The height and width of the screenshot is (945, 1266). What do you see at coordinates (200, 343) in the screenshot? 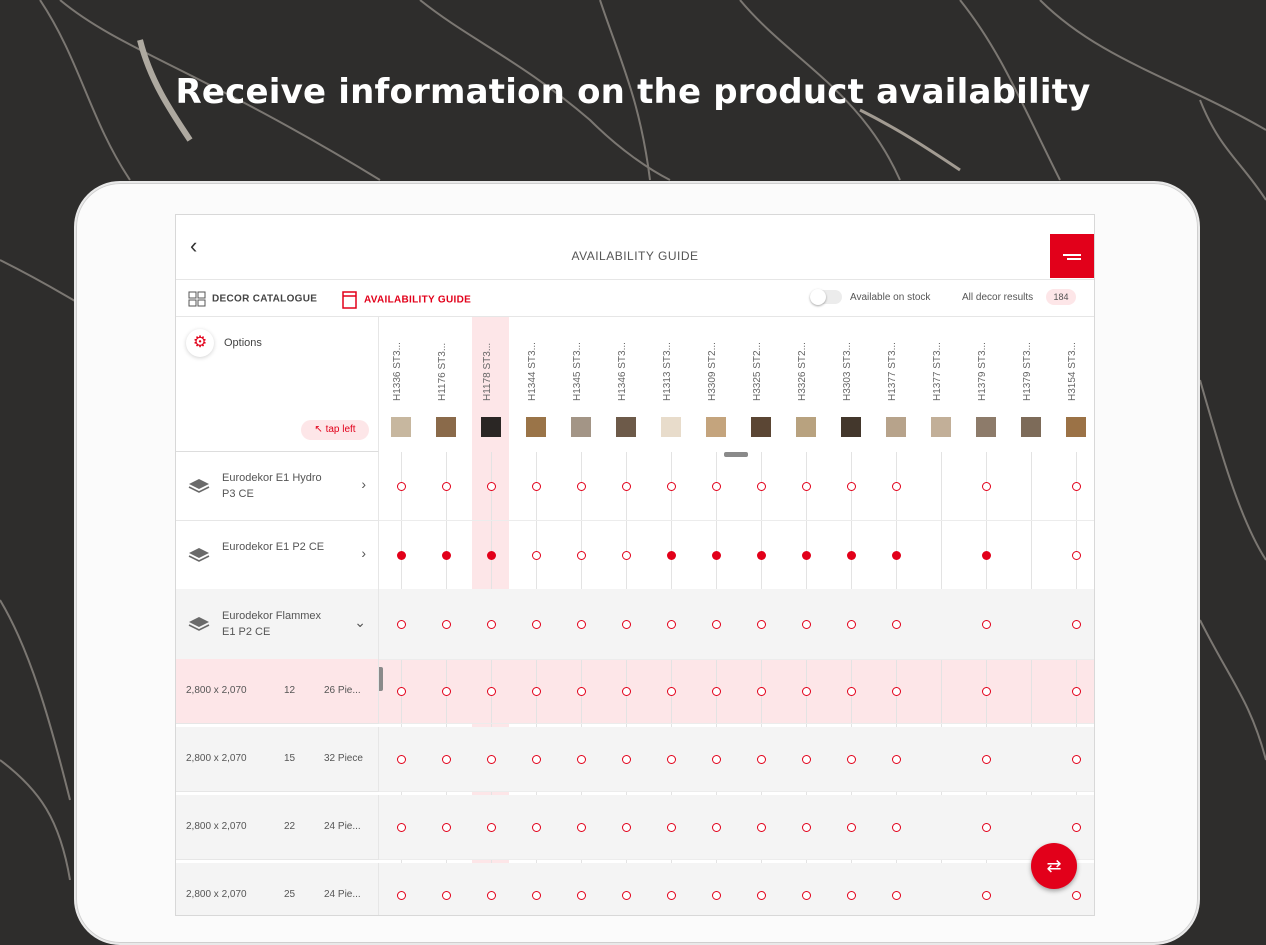
I see `options-gear-icon: ⚙` at bounding box center [200, 343].